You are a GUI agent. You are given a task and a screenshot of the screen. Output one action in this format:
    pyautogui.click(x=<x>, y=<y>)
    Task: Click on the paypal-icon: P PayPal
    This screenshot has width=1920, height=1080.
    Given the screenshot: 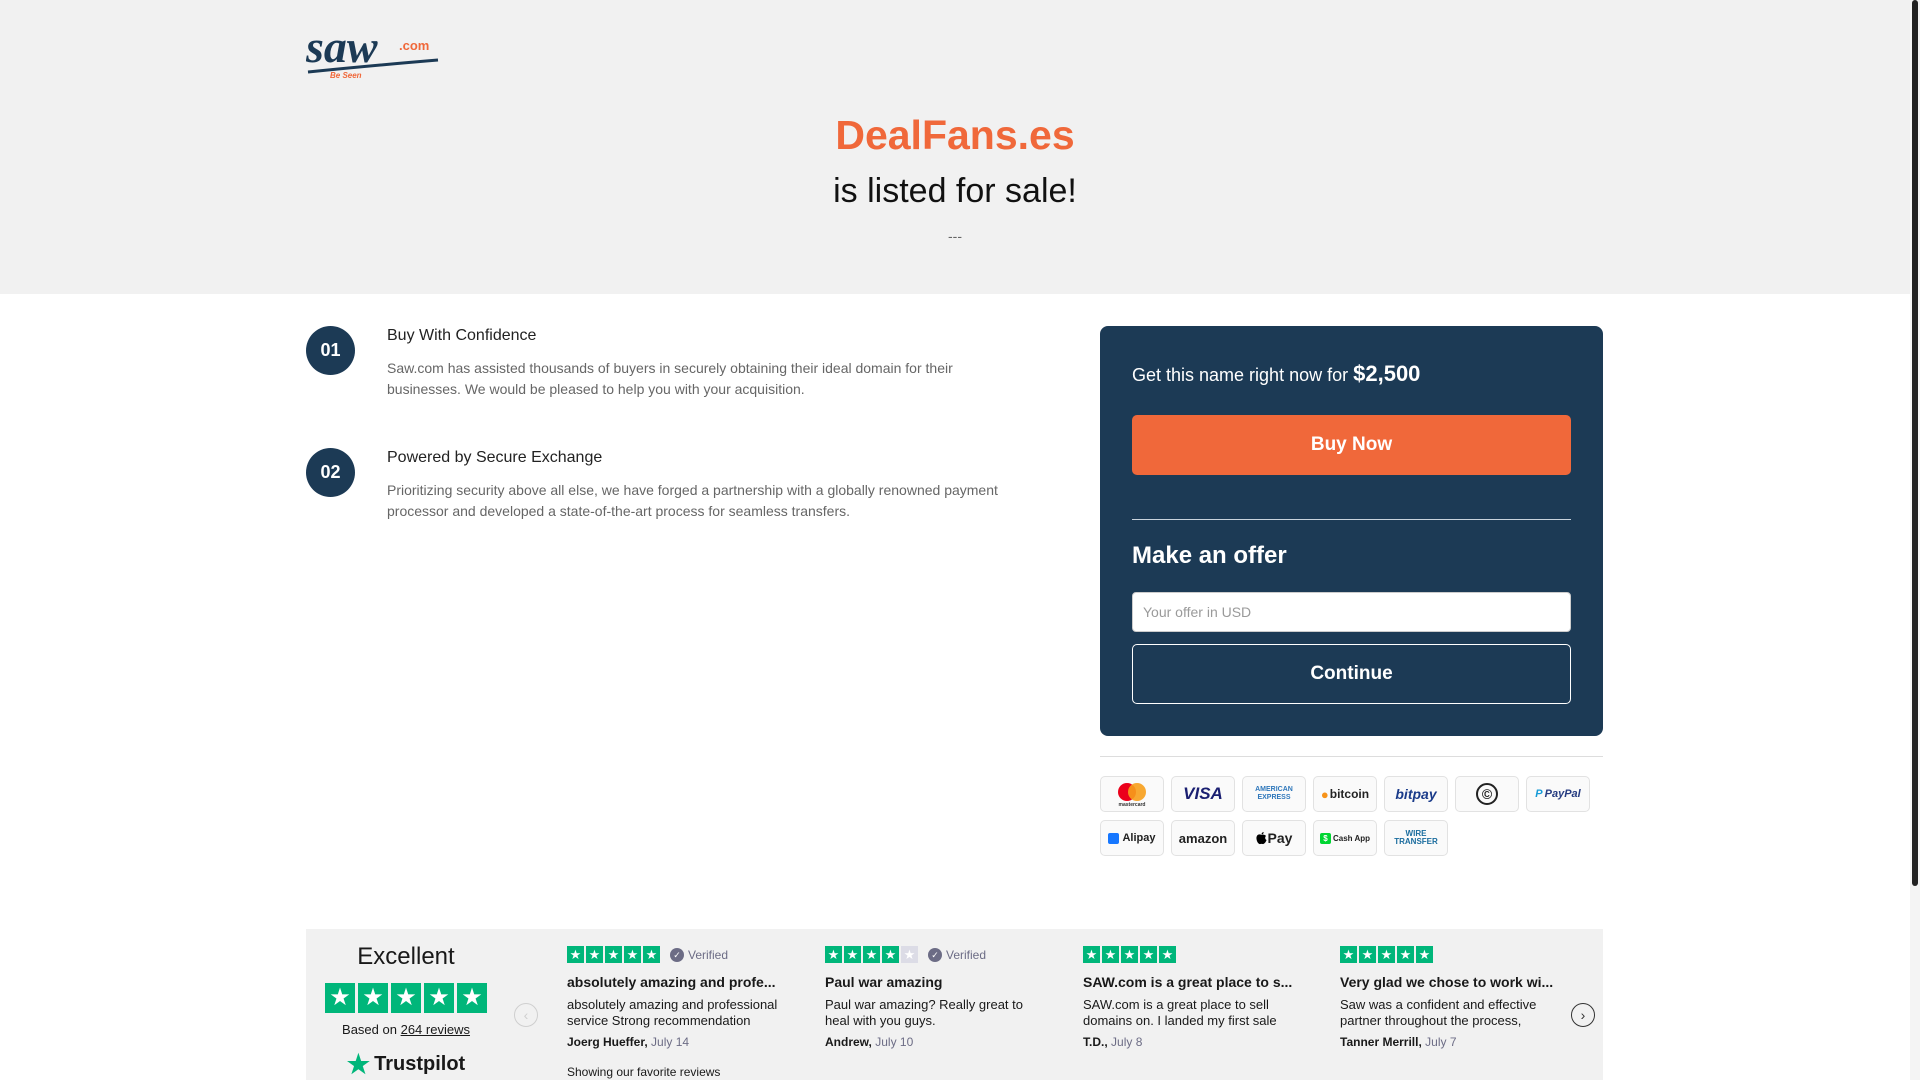 What is the action you would take?
    pyautogui.click(x=1558, y=794)
    